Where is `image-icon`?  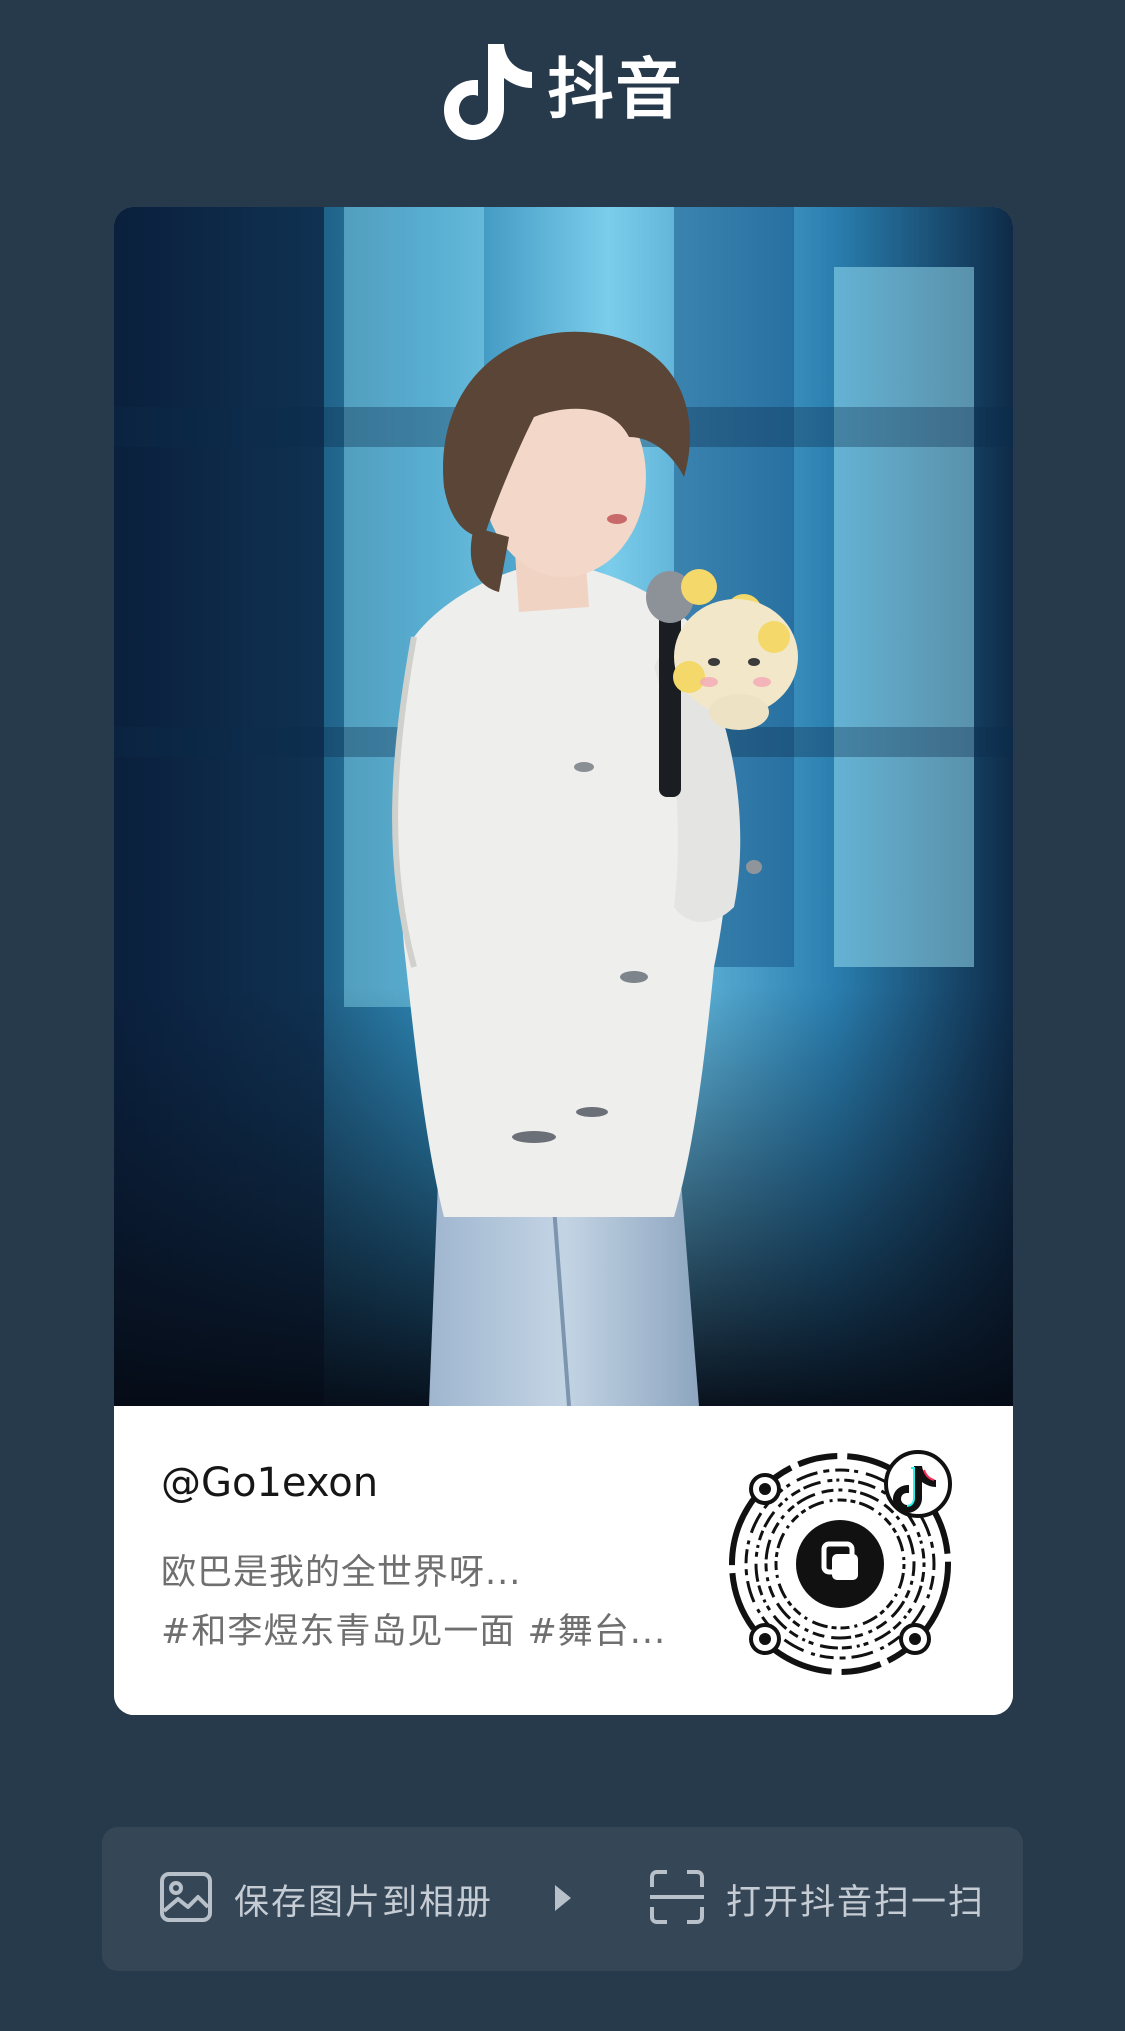 image-icon is located at coordinates (186, 1899).